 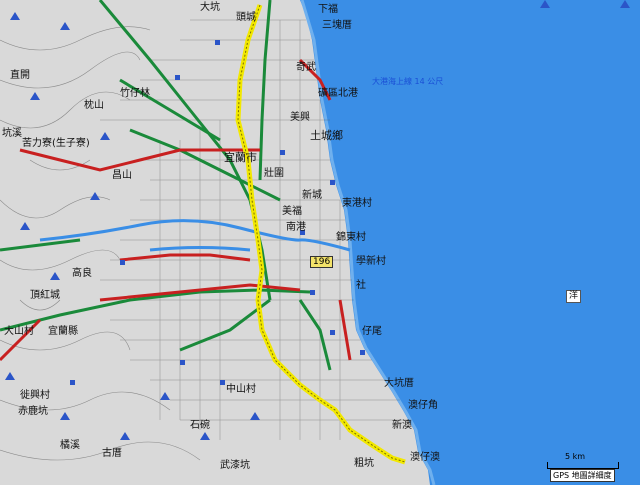 I want to click on scale-label: 5 km, so click(x=575, y=456).